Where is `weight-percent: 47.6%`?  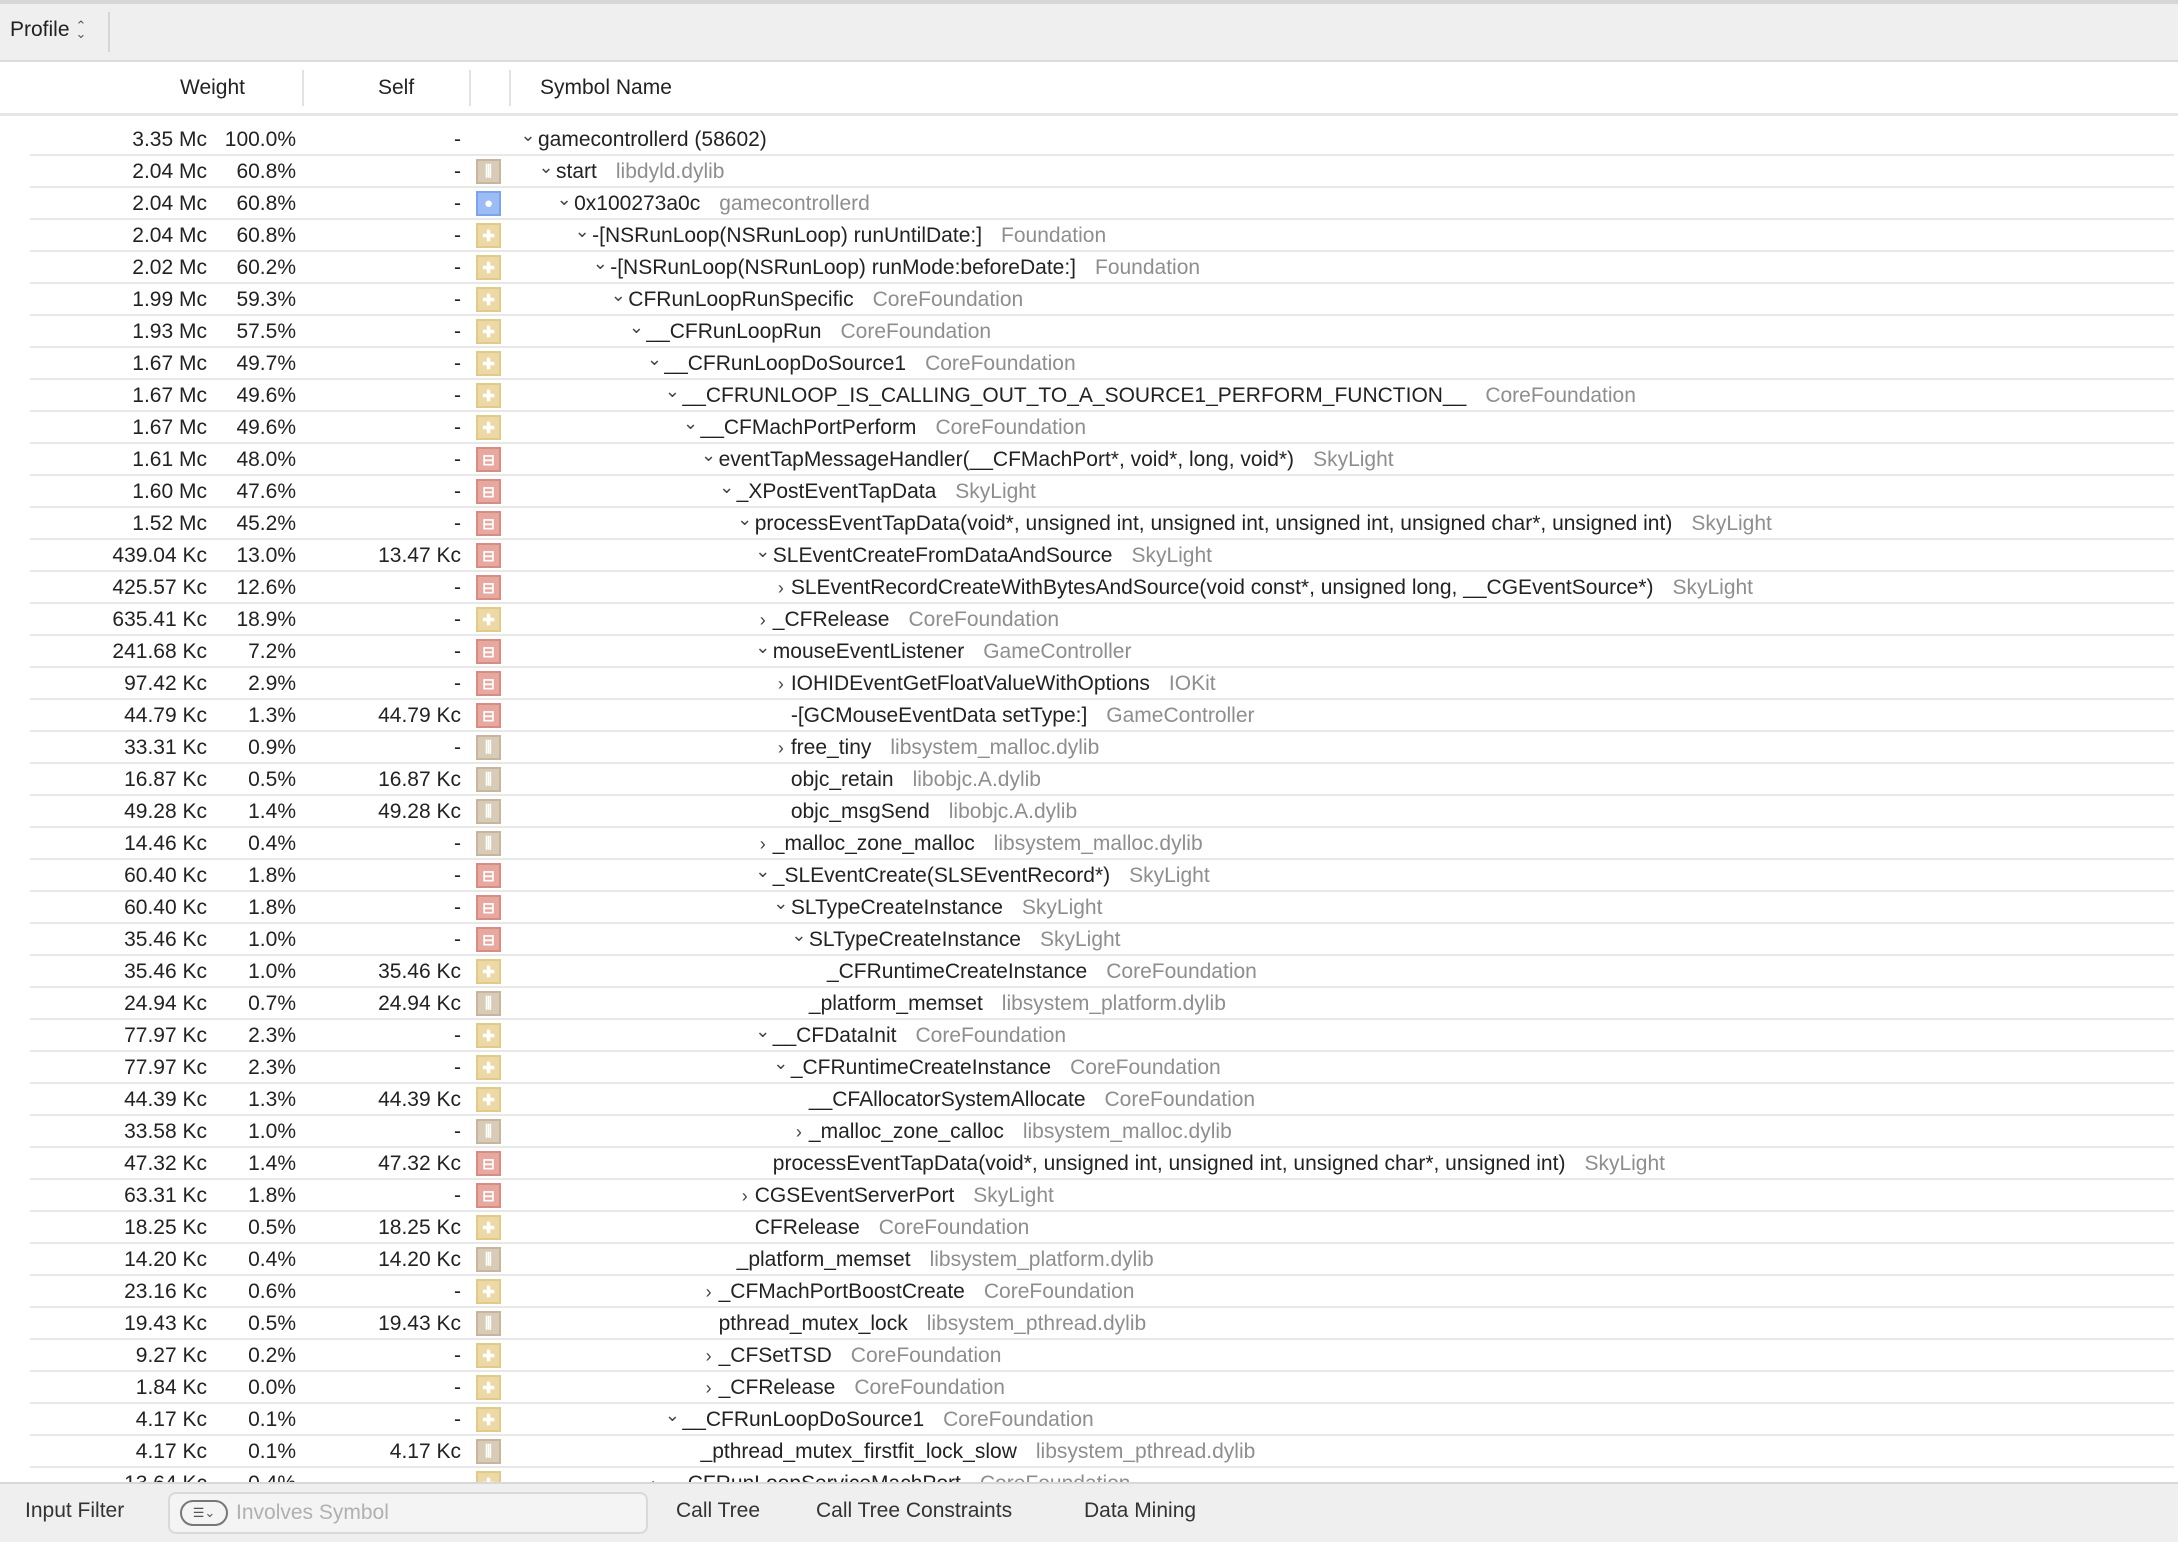 weight-percent: 47.6% is located at coordinates (266, 491).